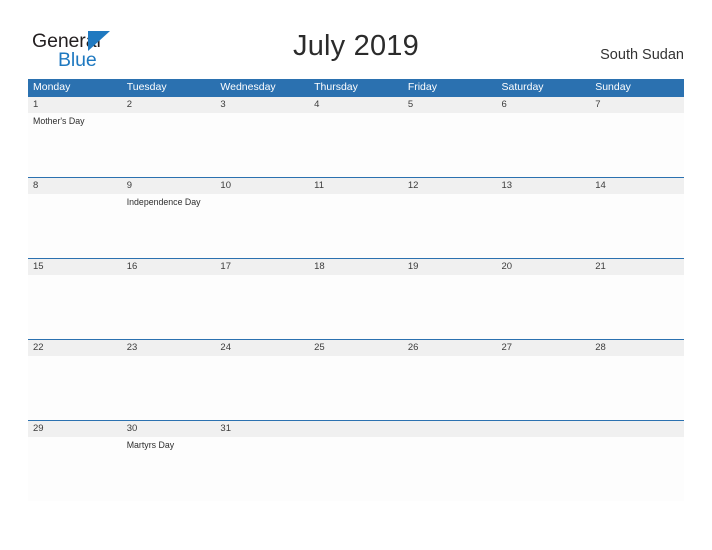  I want to click on day-number: 26, so click(450, 348).